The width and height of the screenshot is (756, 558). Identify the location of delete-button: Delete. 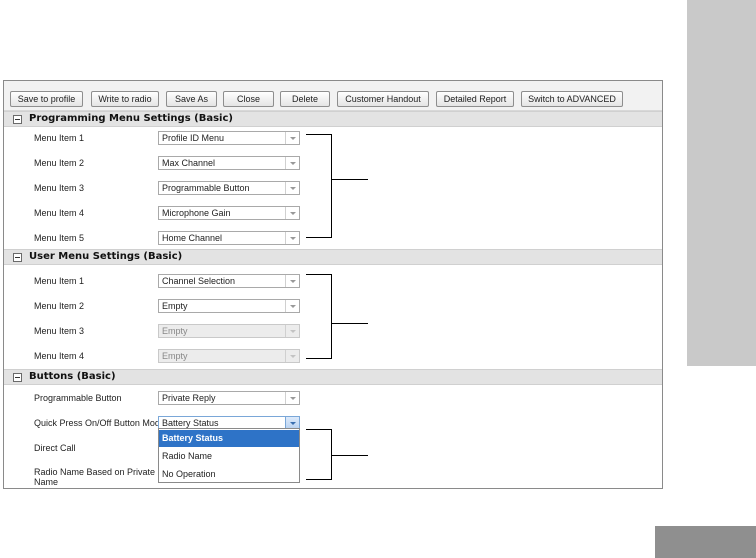
(305, 99).